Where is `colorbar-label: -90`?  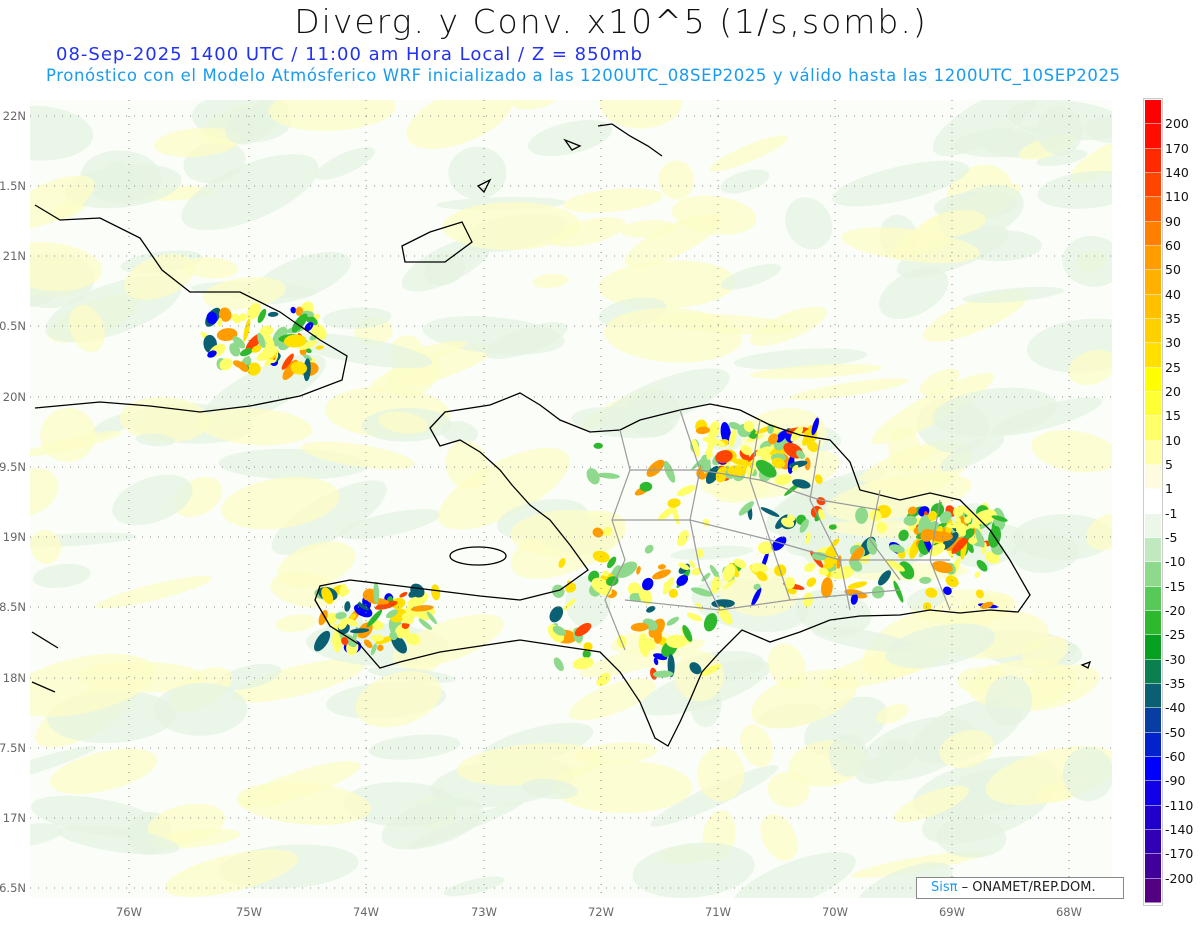
colorbar-label: -90 is located at coordinates (1175, 781).